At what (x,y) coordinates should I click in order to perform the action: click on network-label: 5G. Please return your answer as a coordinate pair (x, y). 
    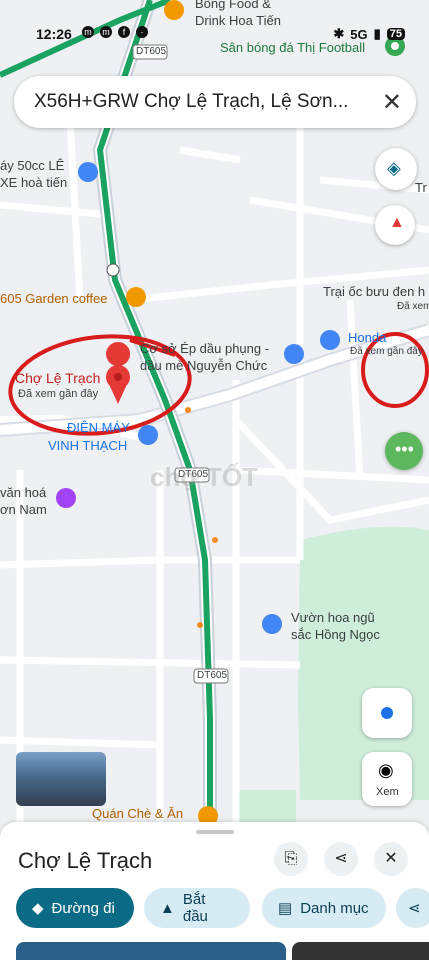
    Looking at the image, I should click on (359, 34).